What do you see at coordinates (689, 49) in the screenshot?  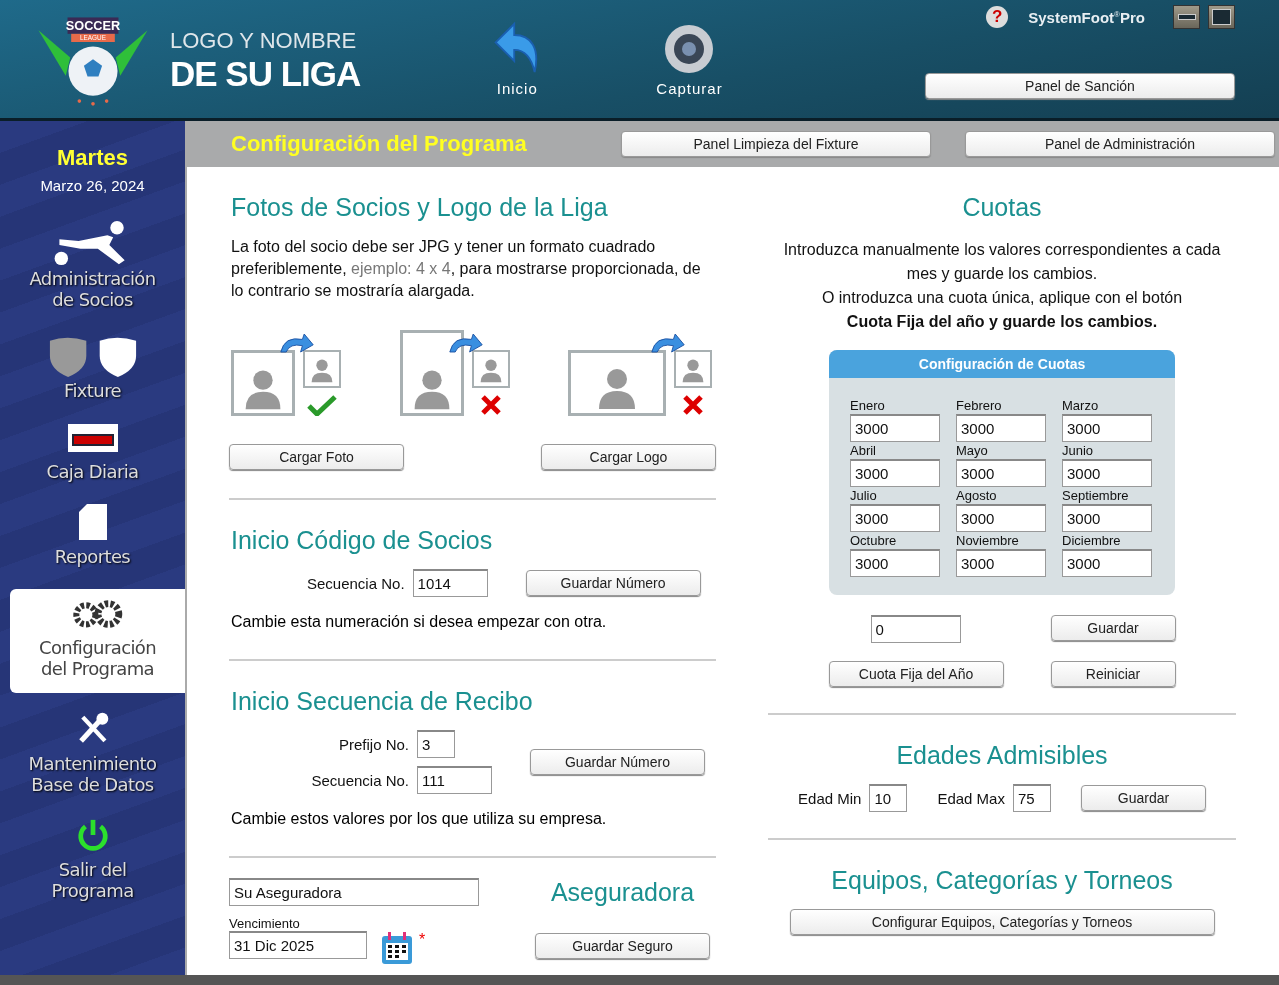 I see `webcam-icon` at bounding box center [689, 49].